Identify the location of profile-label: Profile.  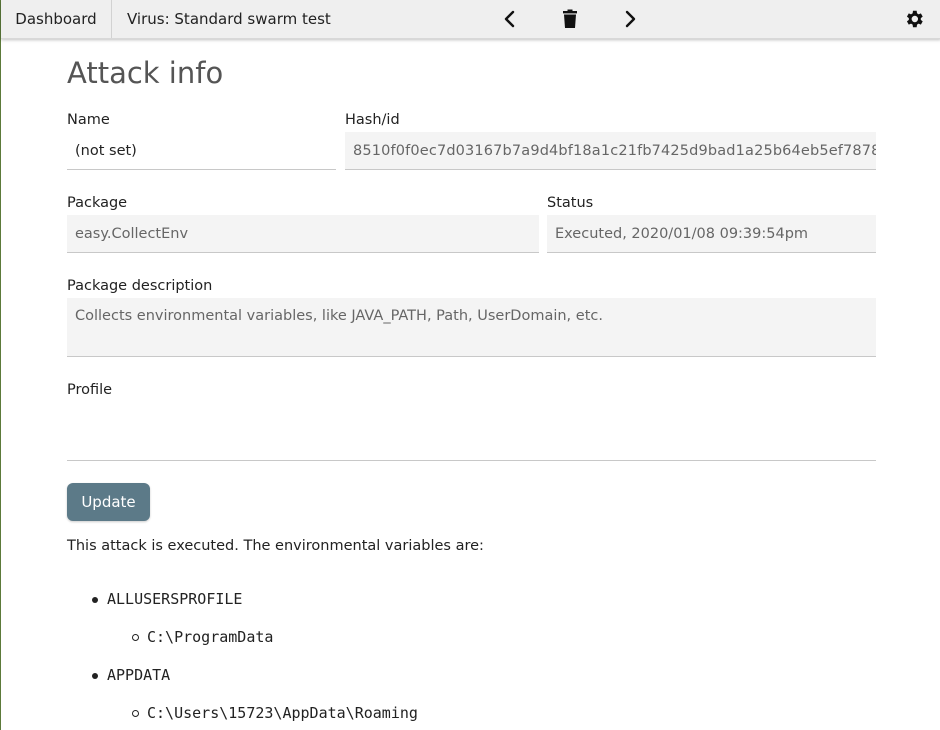
(90, 390).